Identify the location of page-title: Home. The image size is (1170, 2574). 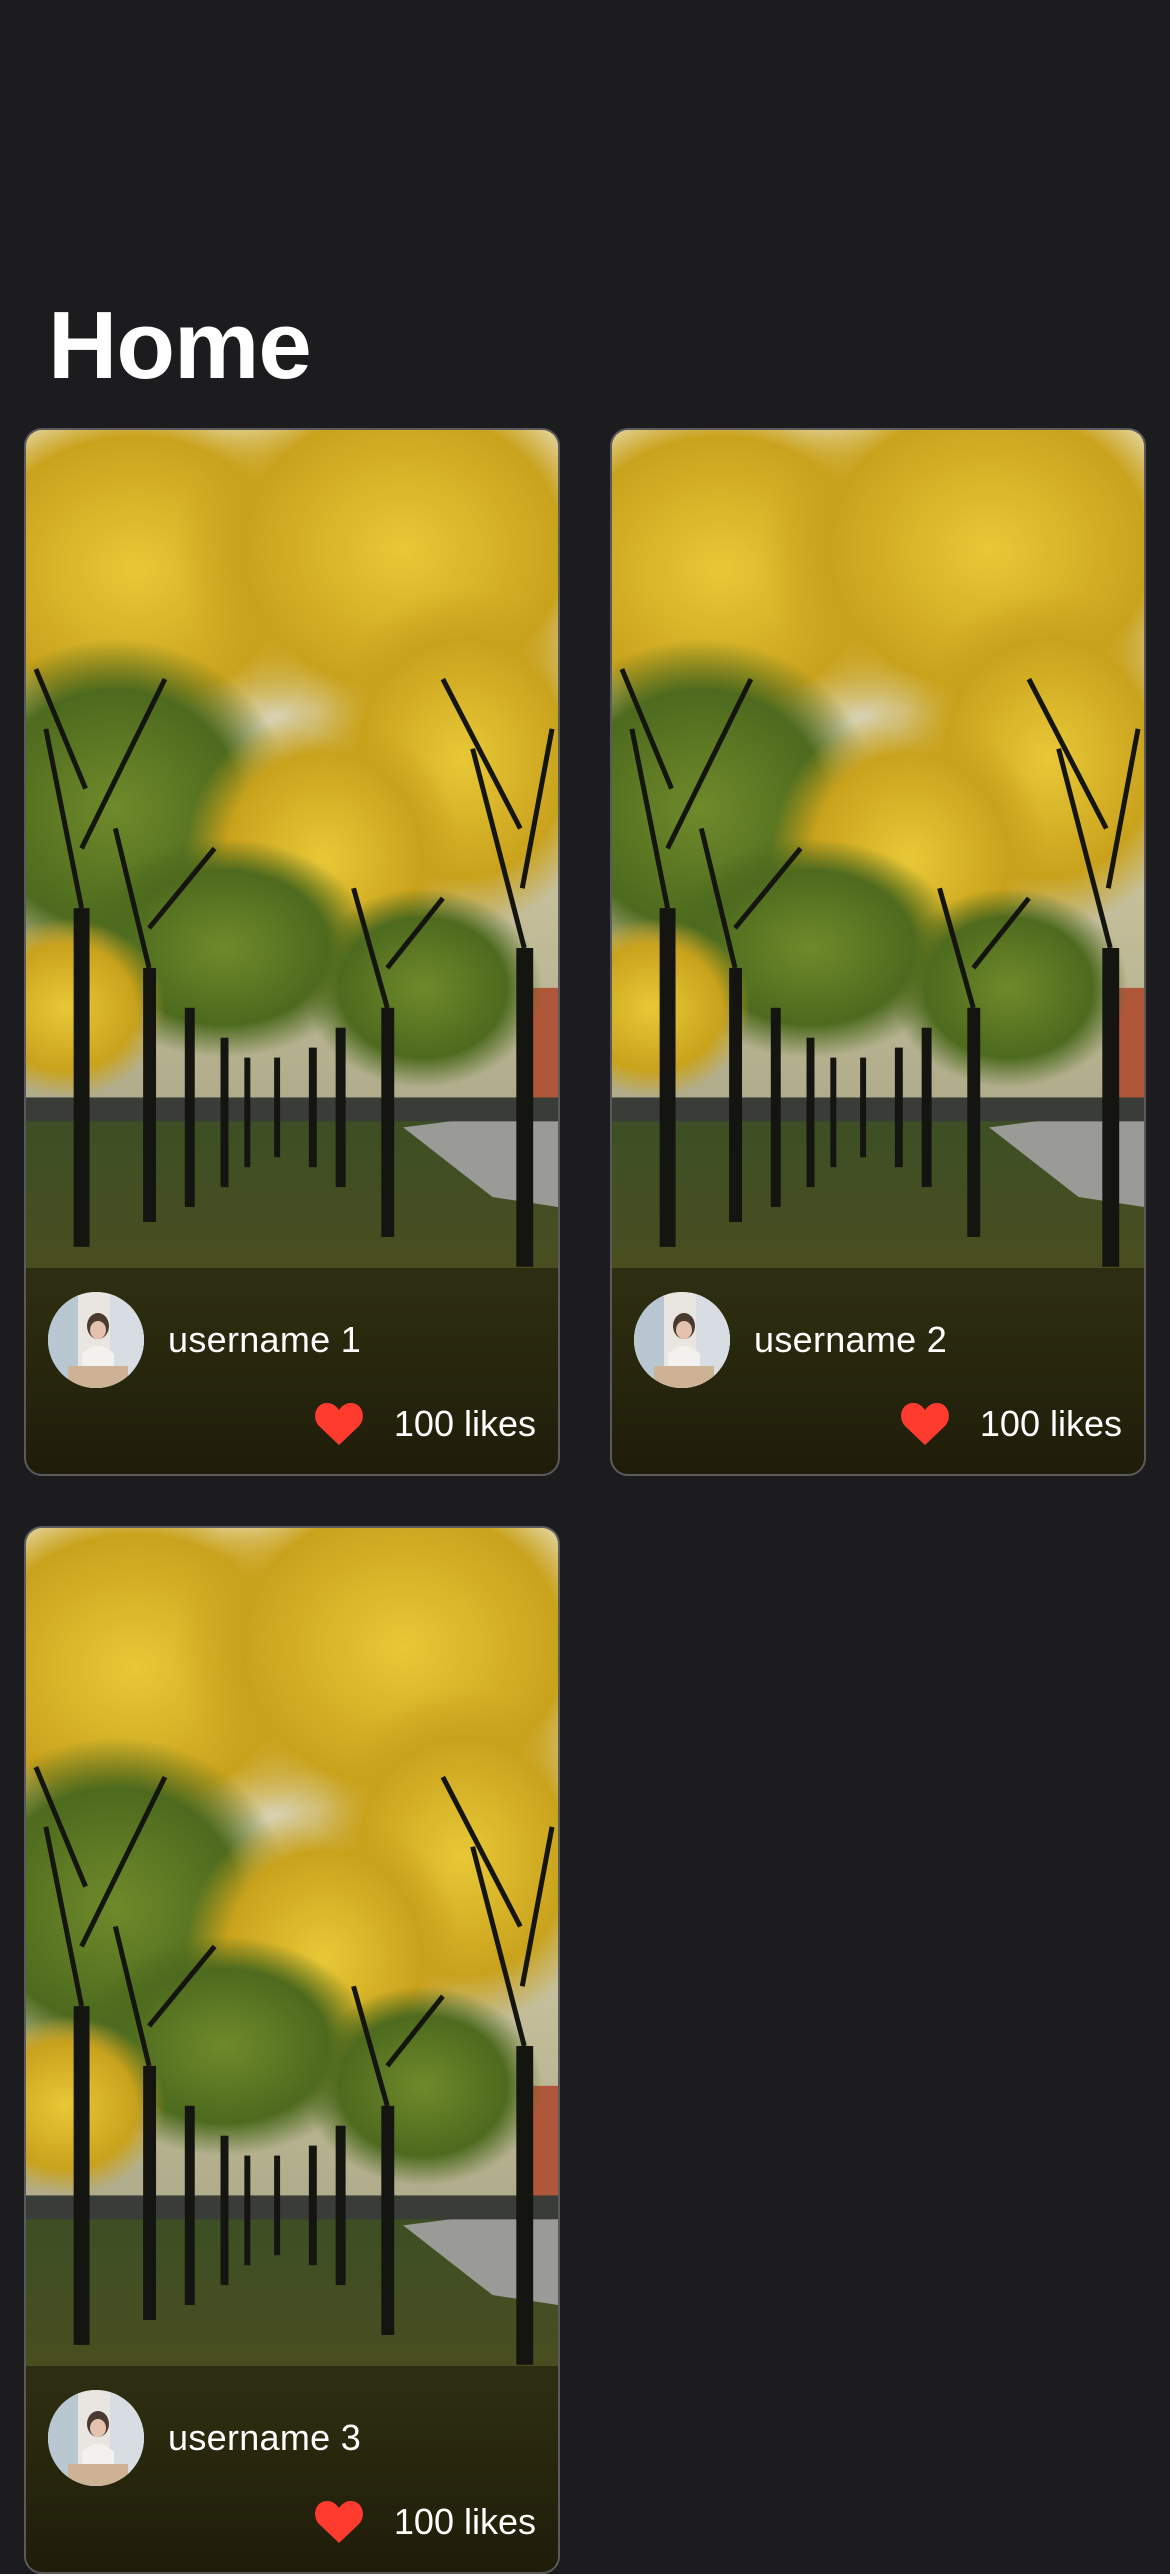
(180, 345).